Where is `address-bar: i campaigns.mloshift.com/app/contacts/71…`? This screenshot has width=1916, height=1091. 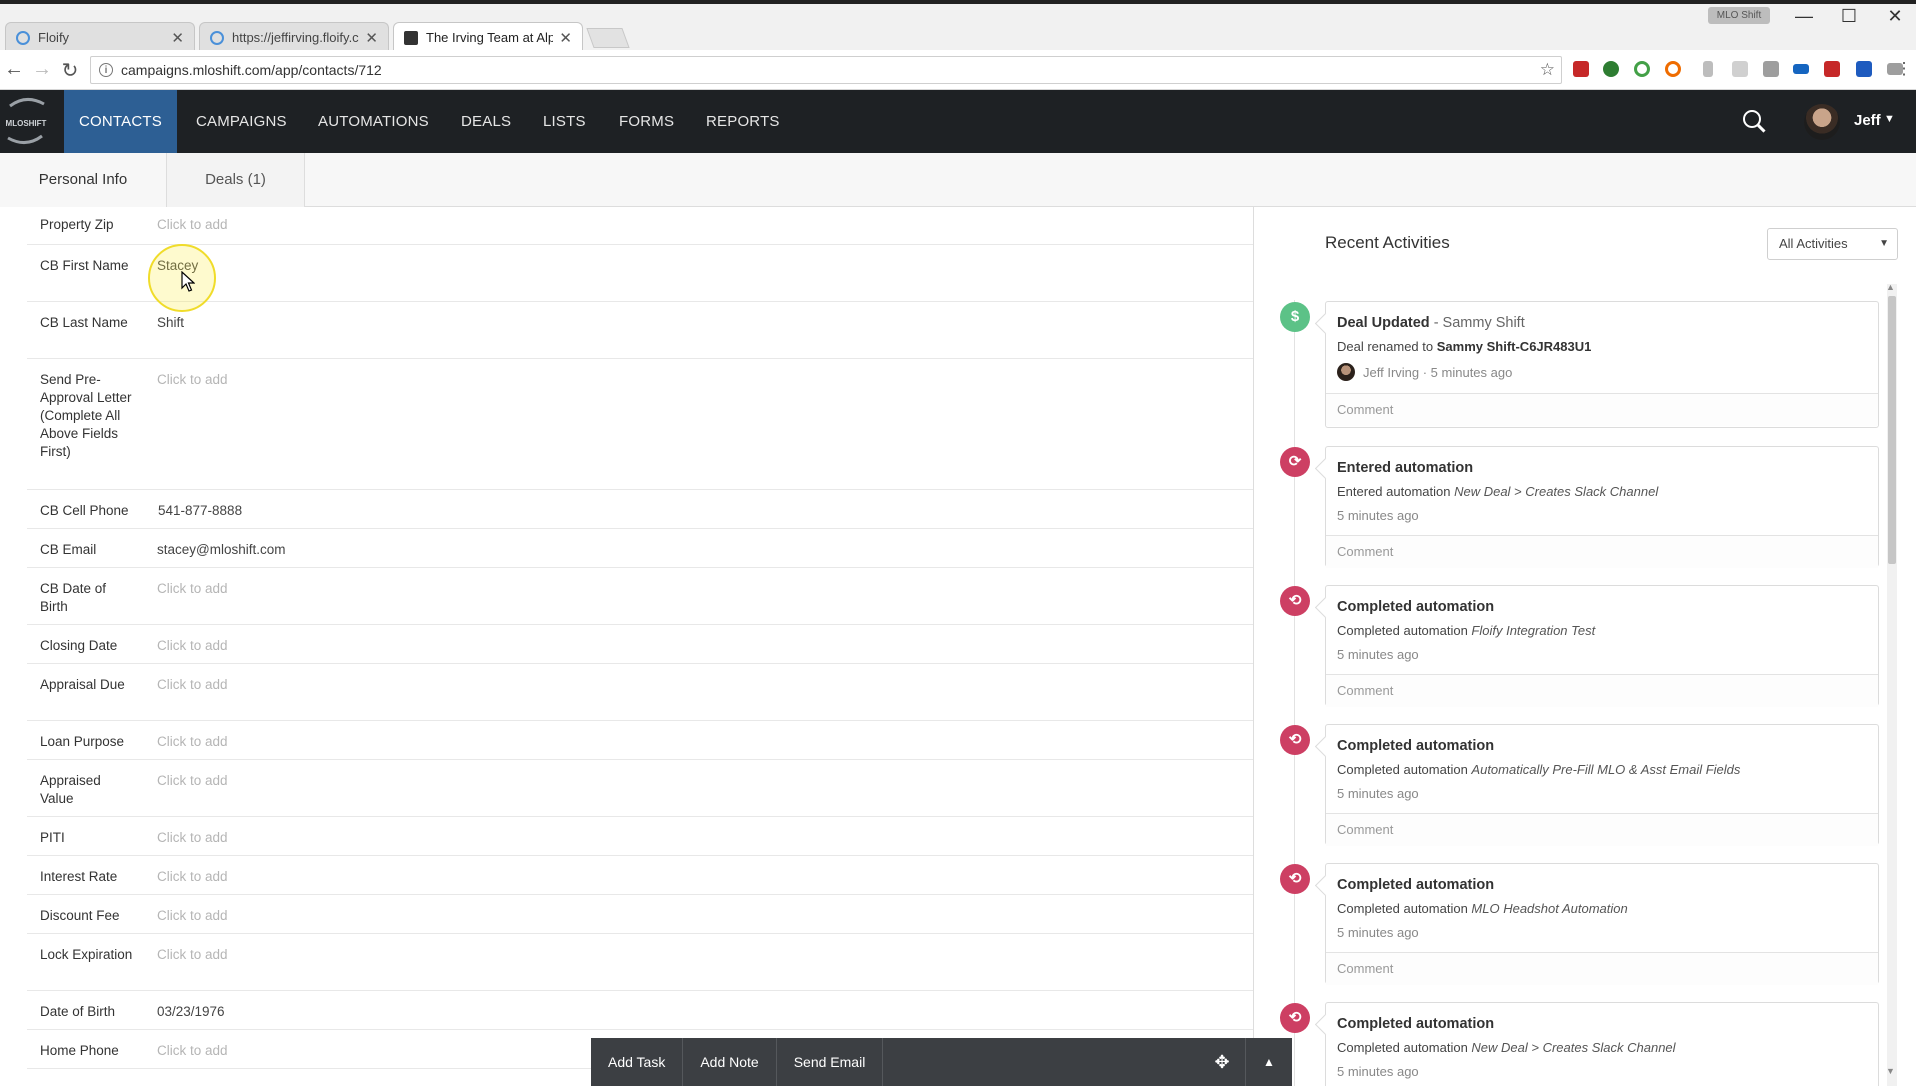
address-bar: i campaigns.mloshift.com/app/contacts/71… is located at coordinates (826, 70).